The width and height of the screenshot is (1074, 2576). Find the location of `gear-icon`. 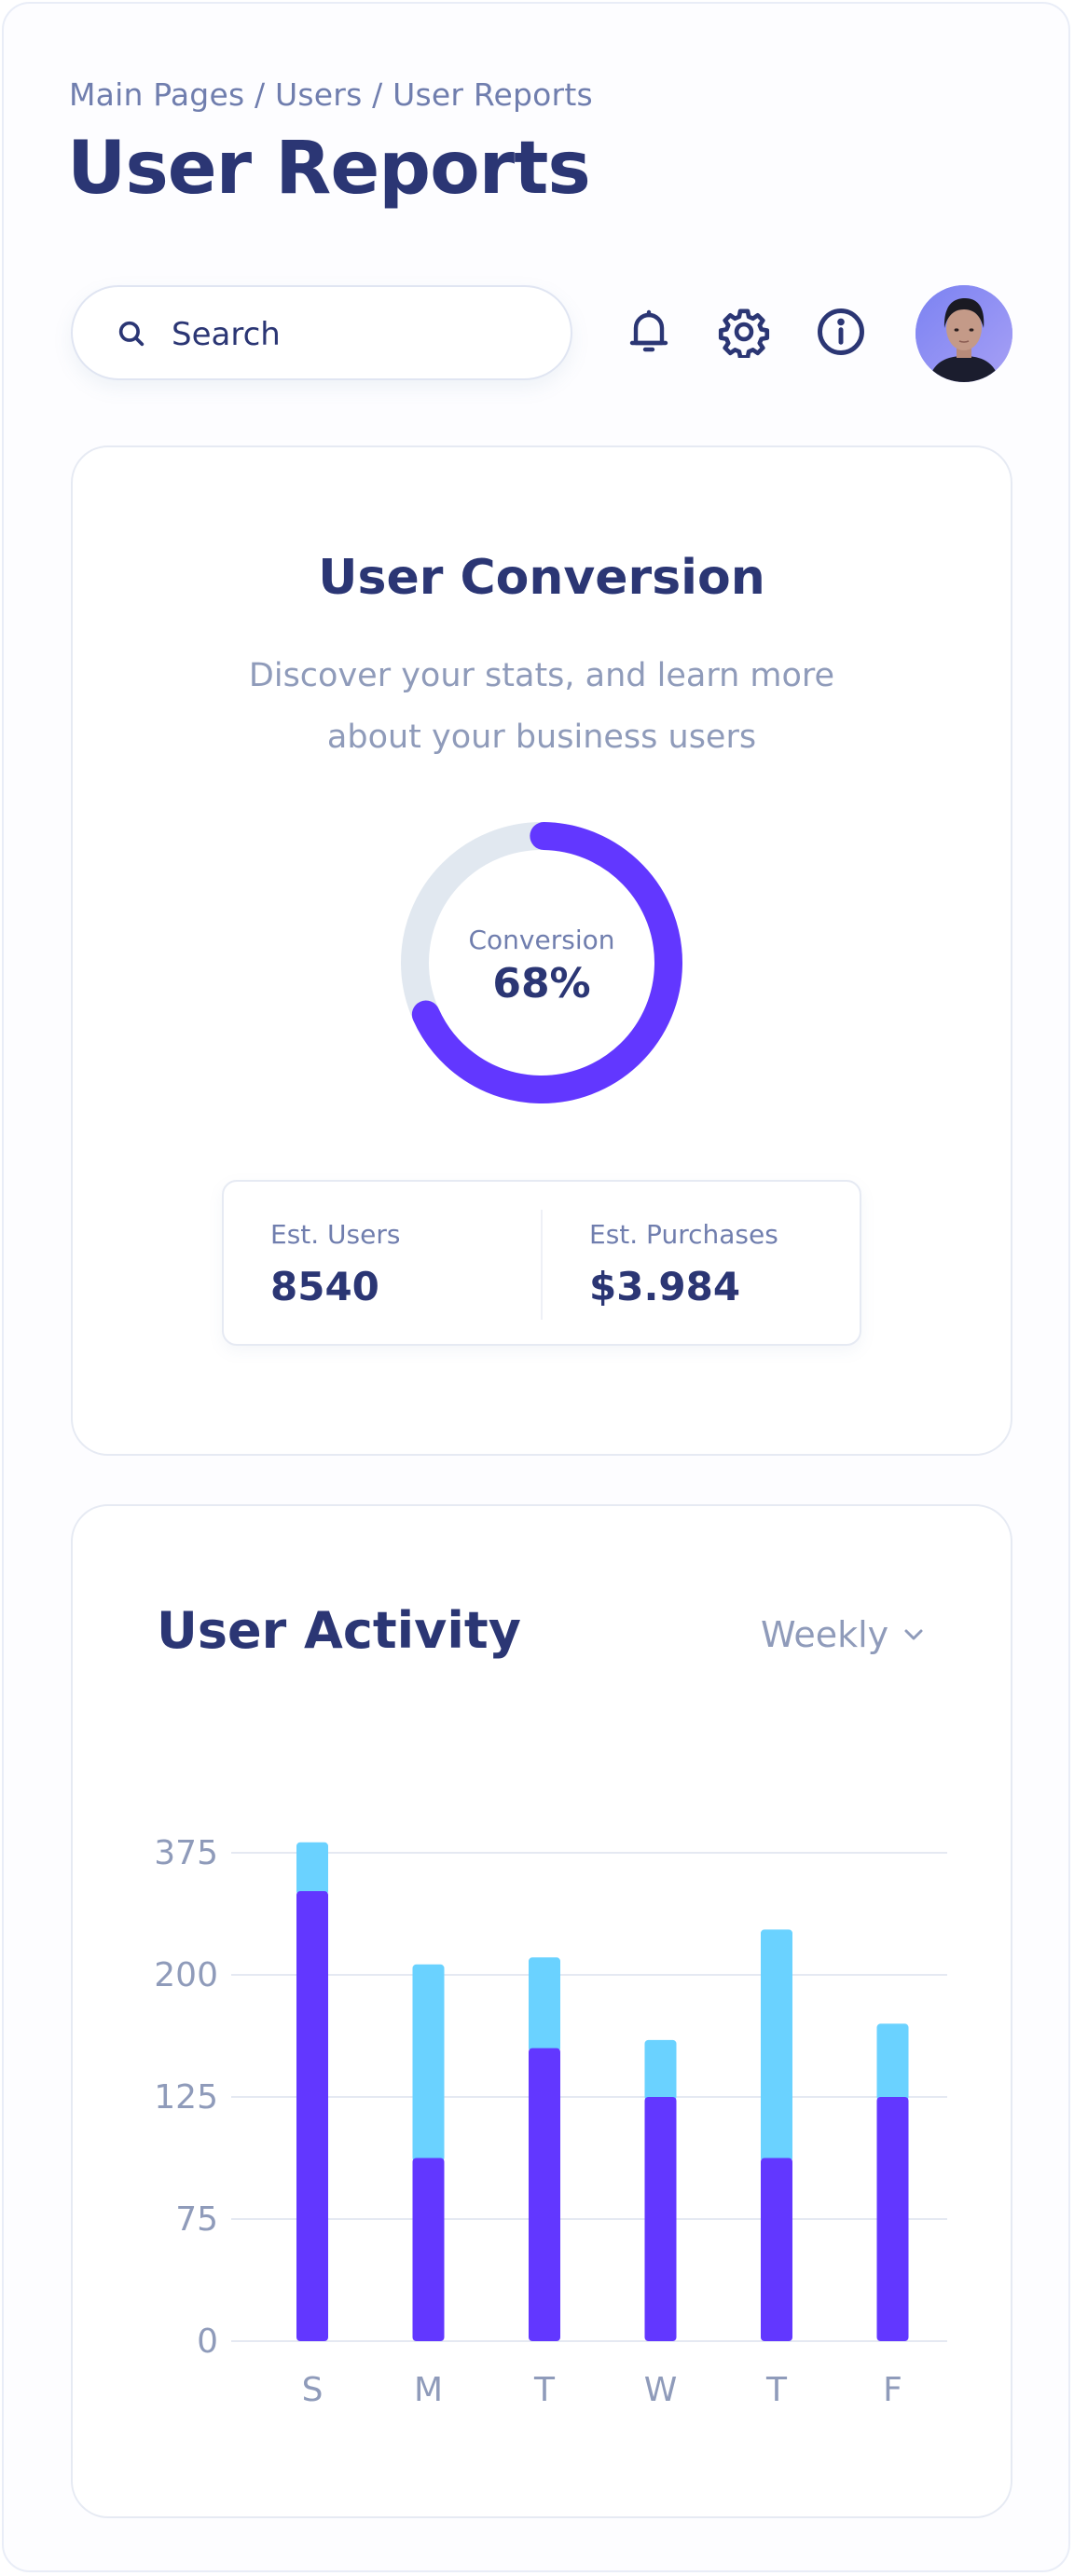

gear-icon is located at coordinates (744, 333).